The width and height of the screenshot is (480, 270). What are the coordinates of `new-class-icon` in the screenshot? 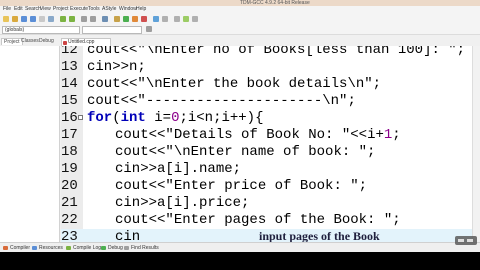 It's located at (177, 19).